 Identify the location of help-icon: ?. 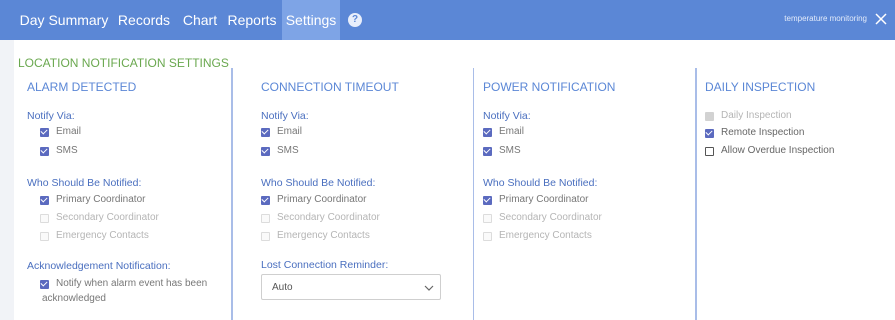
(355, 20).